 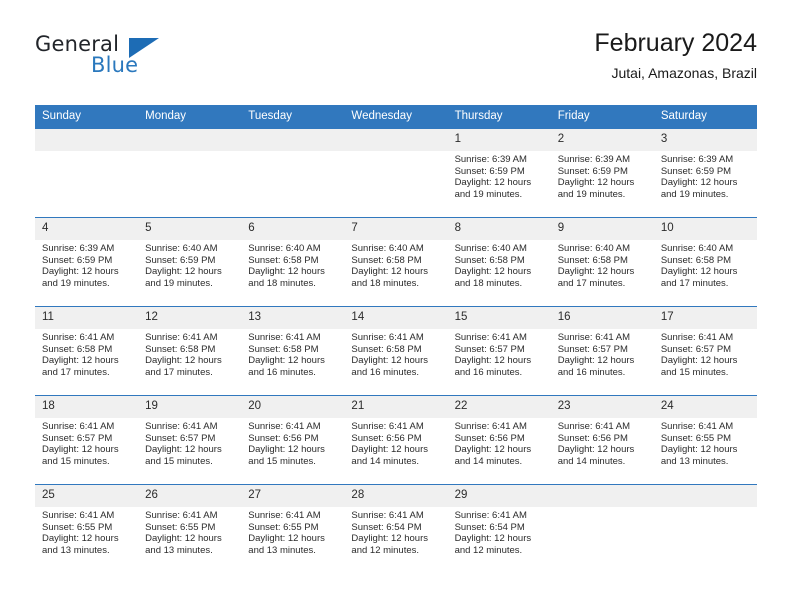 I want to click on sunset-text: Sunset: 6:56 PM, so click(x=283, y=438).